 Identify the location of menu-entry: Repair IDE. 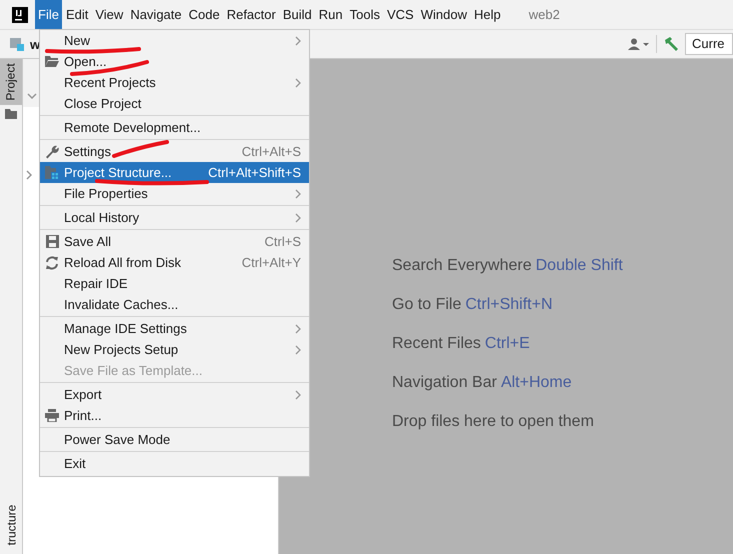
(174, 283).